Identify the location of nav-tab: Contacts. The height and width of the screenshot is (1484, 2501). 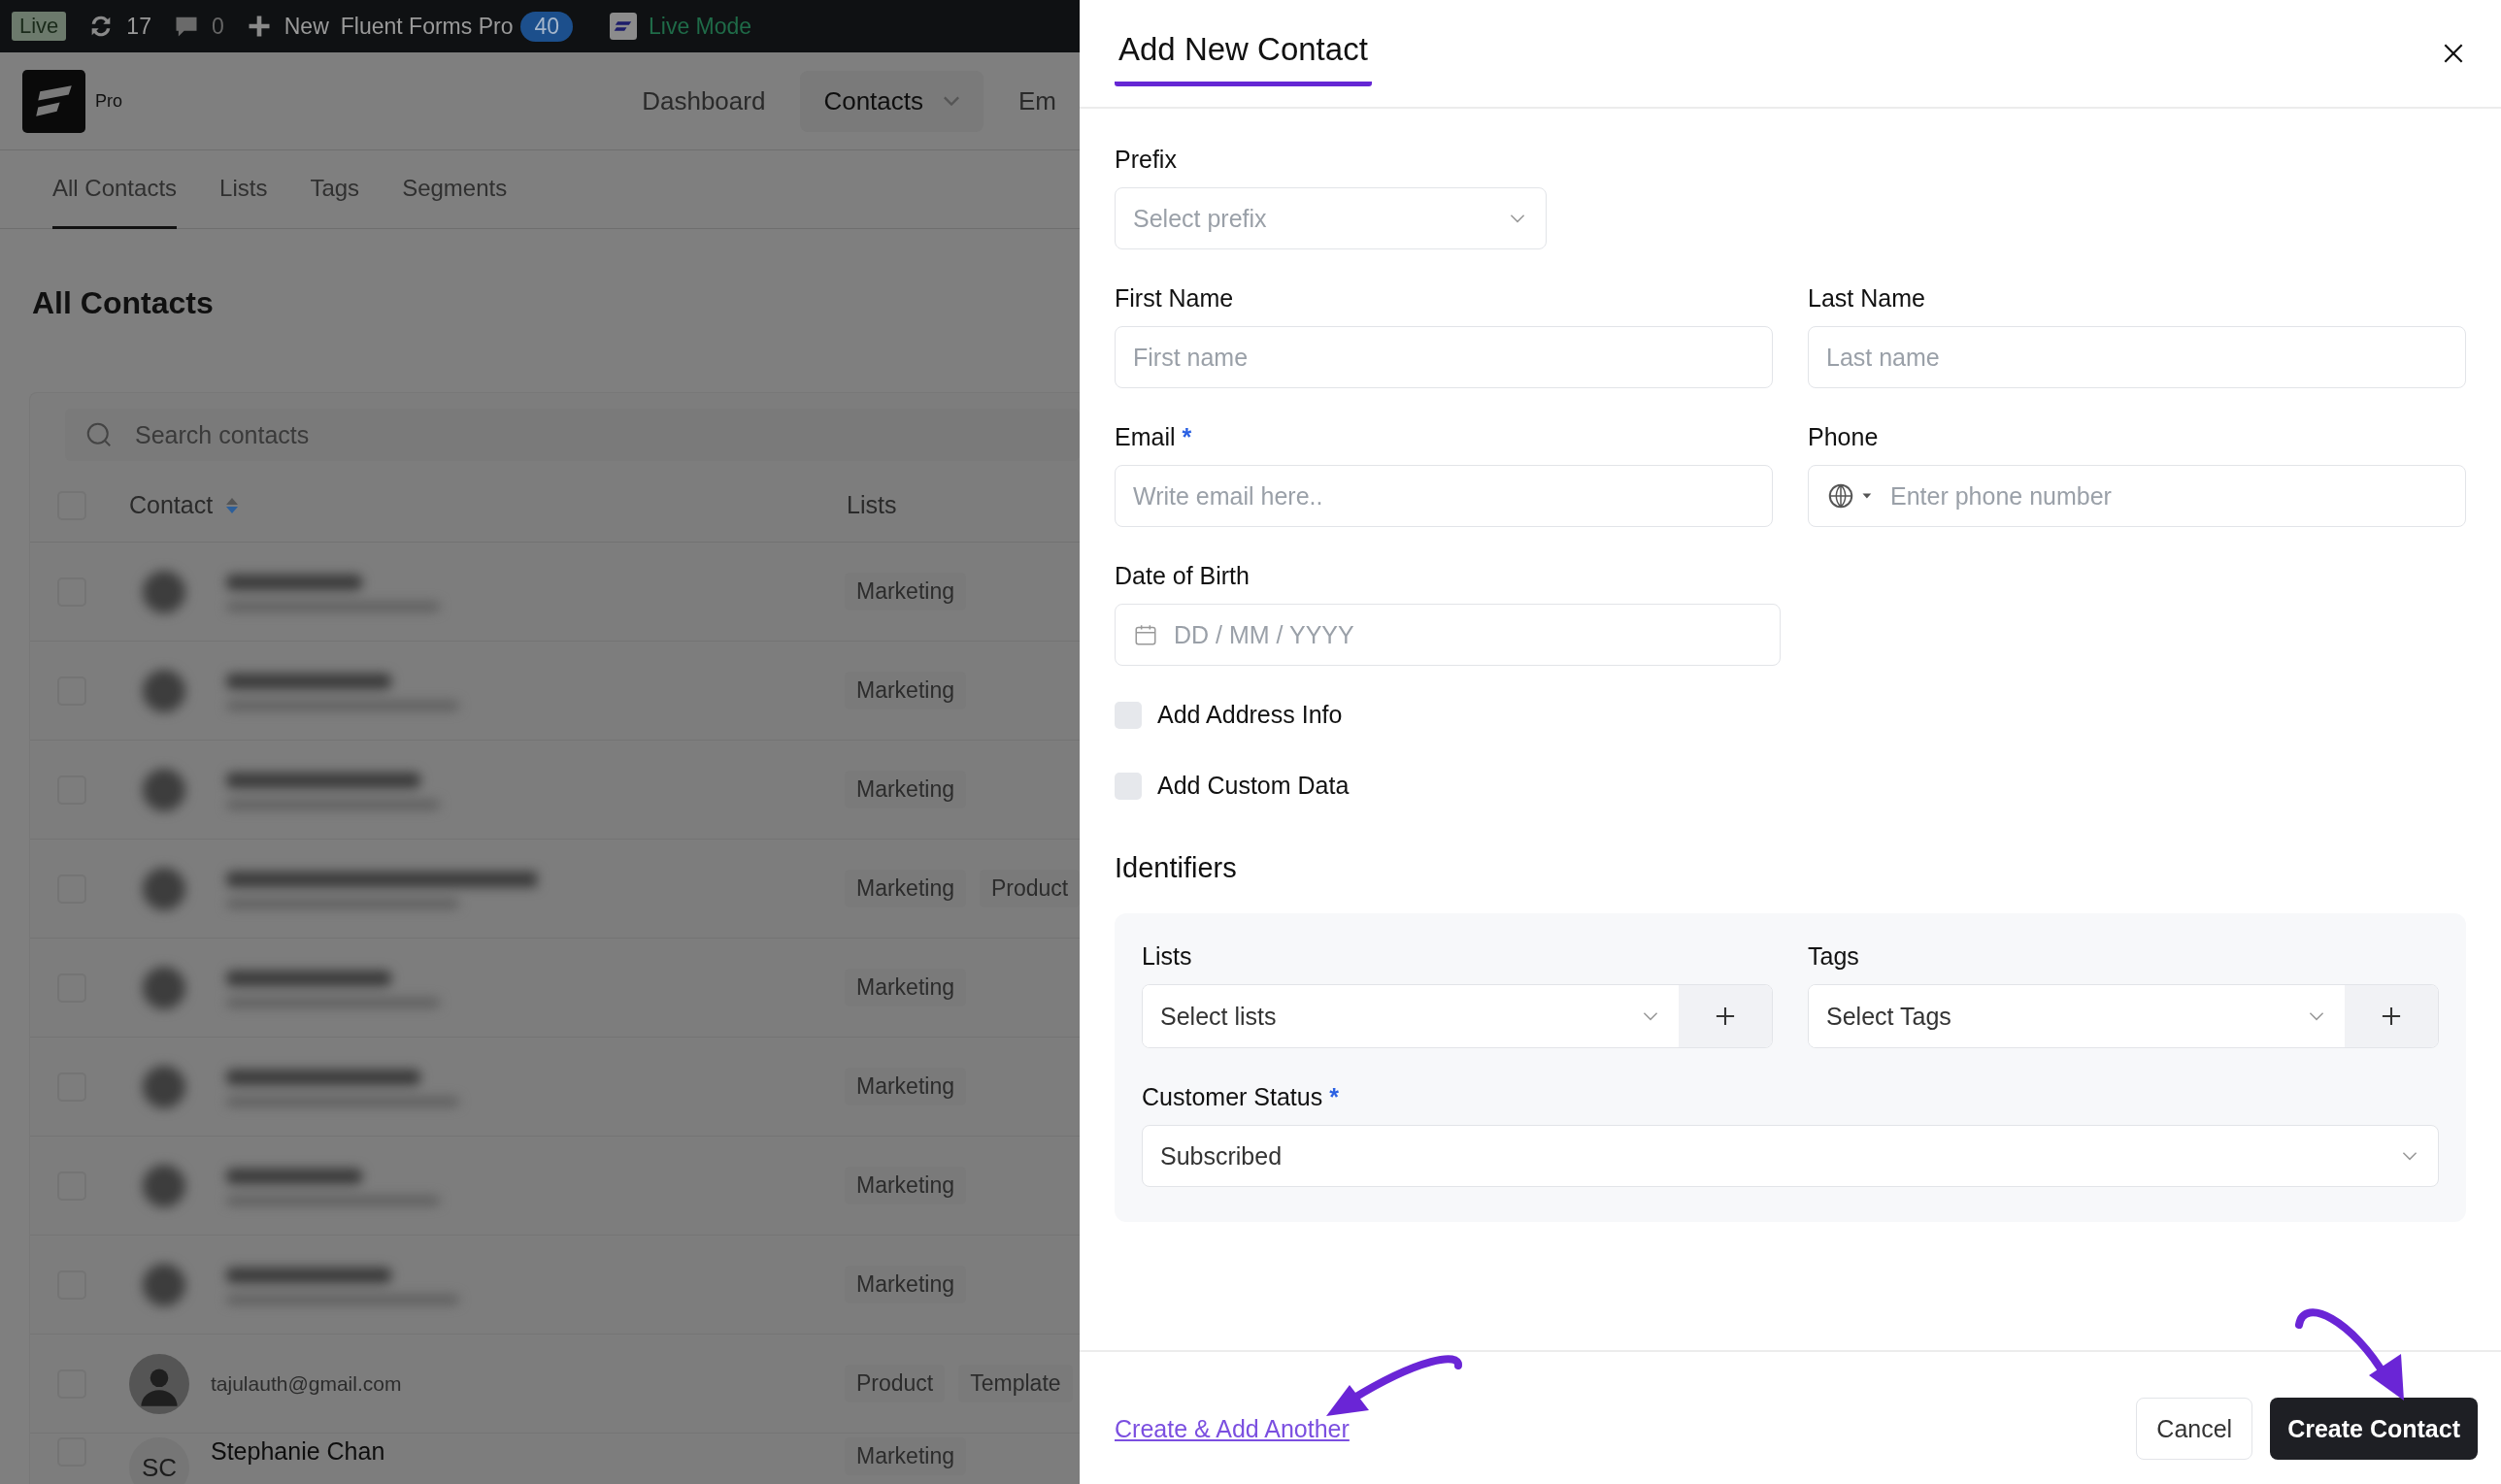
(892, 101).